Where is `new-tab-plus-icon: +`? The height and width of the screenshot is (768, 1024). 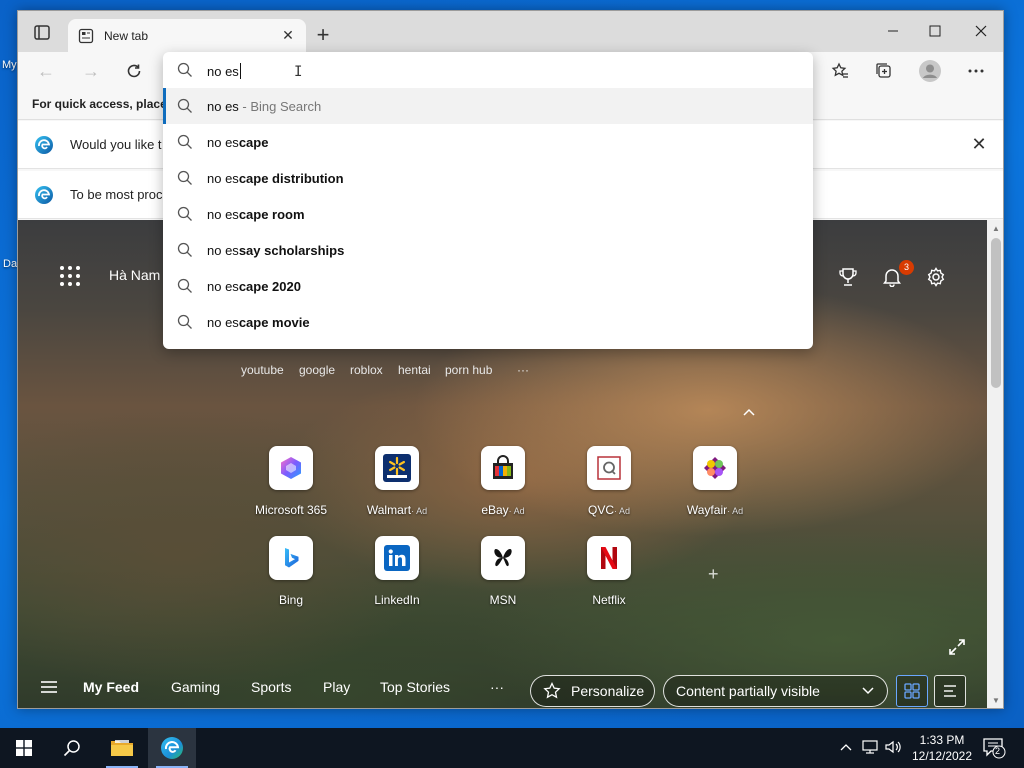
new-tab-plus-icon: + is located at coordinates (323, 36).